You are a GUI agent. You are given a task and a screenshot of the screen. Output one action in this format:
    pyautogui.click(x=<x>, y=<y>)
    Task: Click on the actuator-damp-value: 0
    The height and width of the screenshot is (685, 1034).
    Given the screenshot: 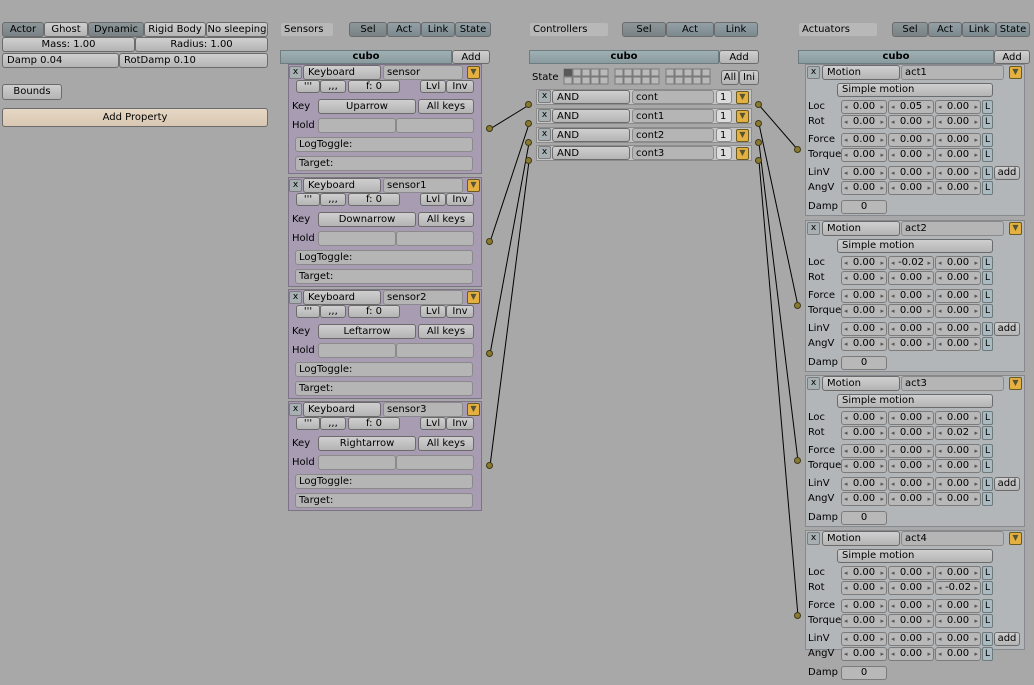 What is the action you would take?
    pyautogui.click(x=864, y=207)
    